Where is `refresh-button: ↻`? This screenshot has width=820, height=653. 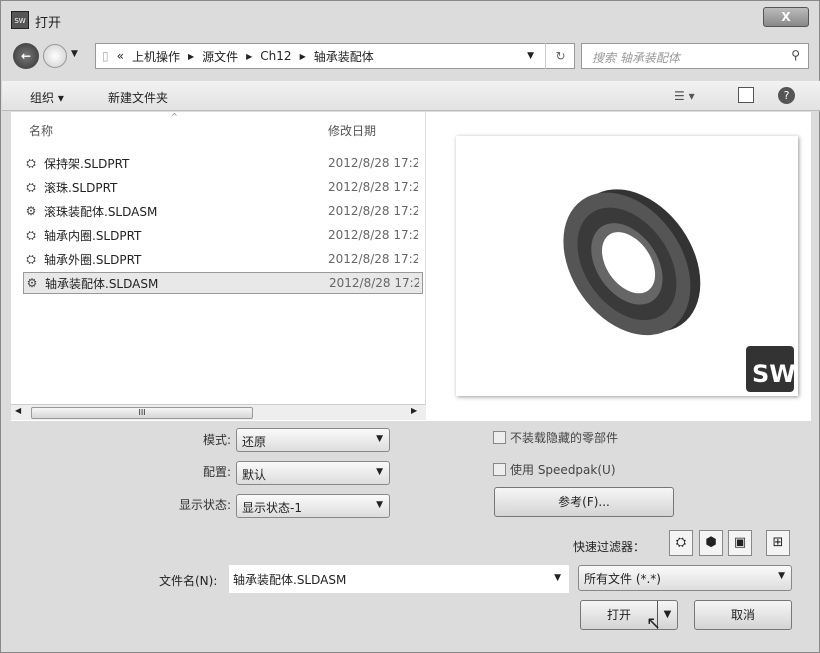 refresh-button: ↻ is located at coordinates (560, 56).